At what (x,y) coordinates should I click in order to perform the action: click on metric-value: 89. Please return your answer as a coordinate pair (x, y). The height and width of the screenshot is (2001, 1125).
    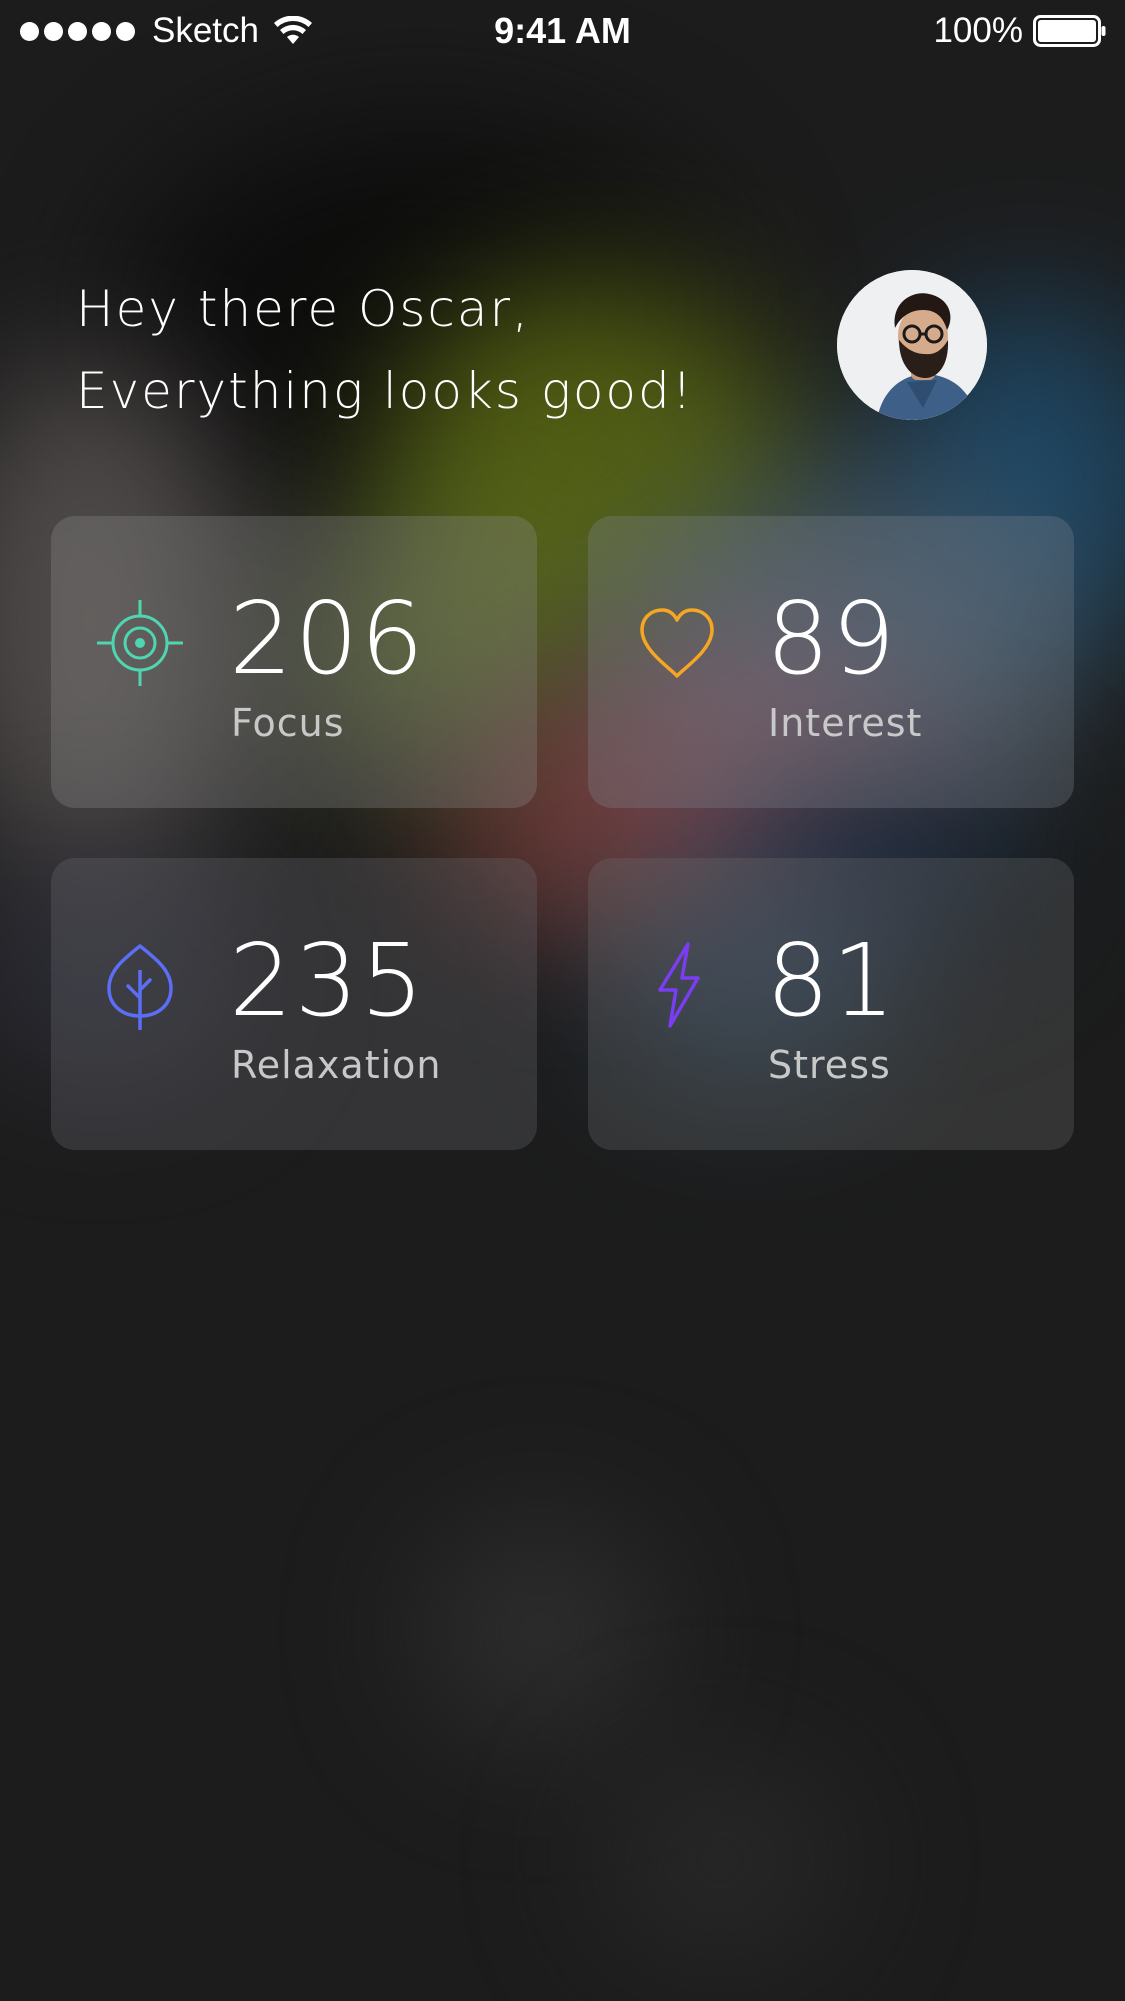
    Looking at the image, I should click on (832, 638).